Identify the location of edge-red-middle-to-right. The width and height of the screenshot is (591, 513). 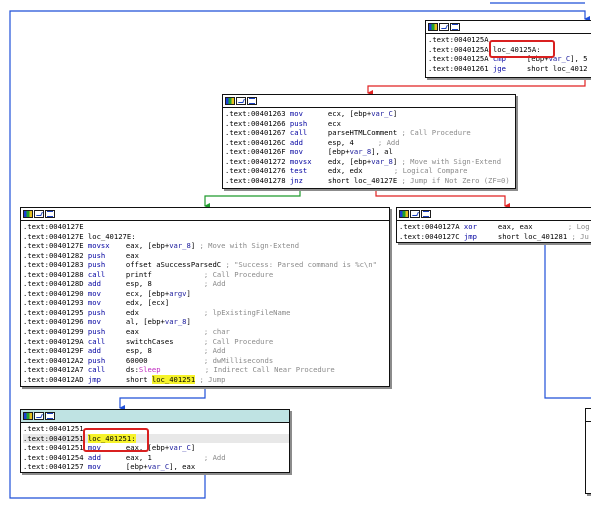
(442, 198).